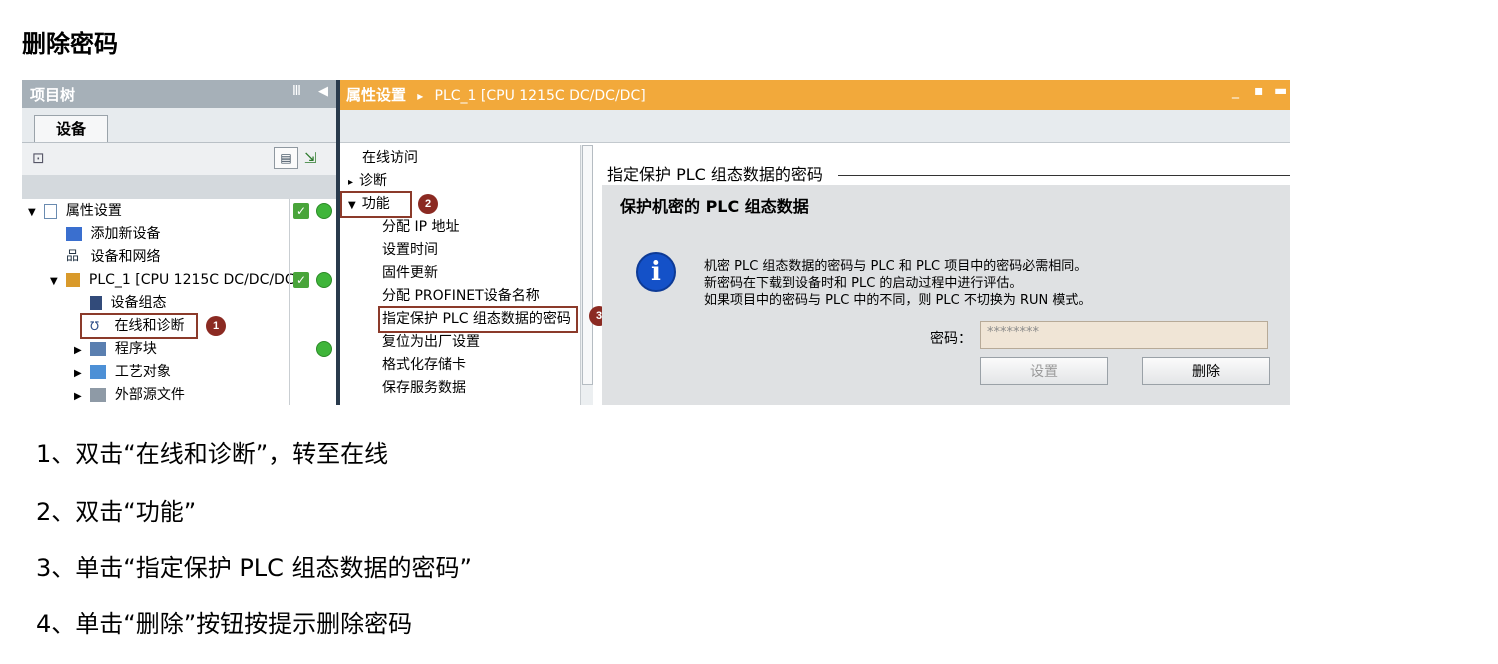 This screenshot has height=664, width=1498. I want to click on tree-item-label: 工艺对象, so click(142, 372).